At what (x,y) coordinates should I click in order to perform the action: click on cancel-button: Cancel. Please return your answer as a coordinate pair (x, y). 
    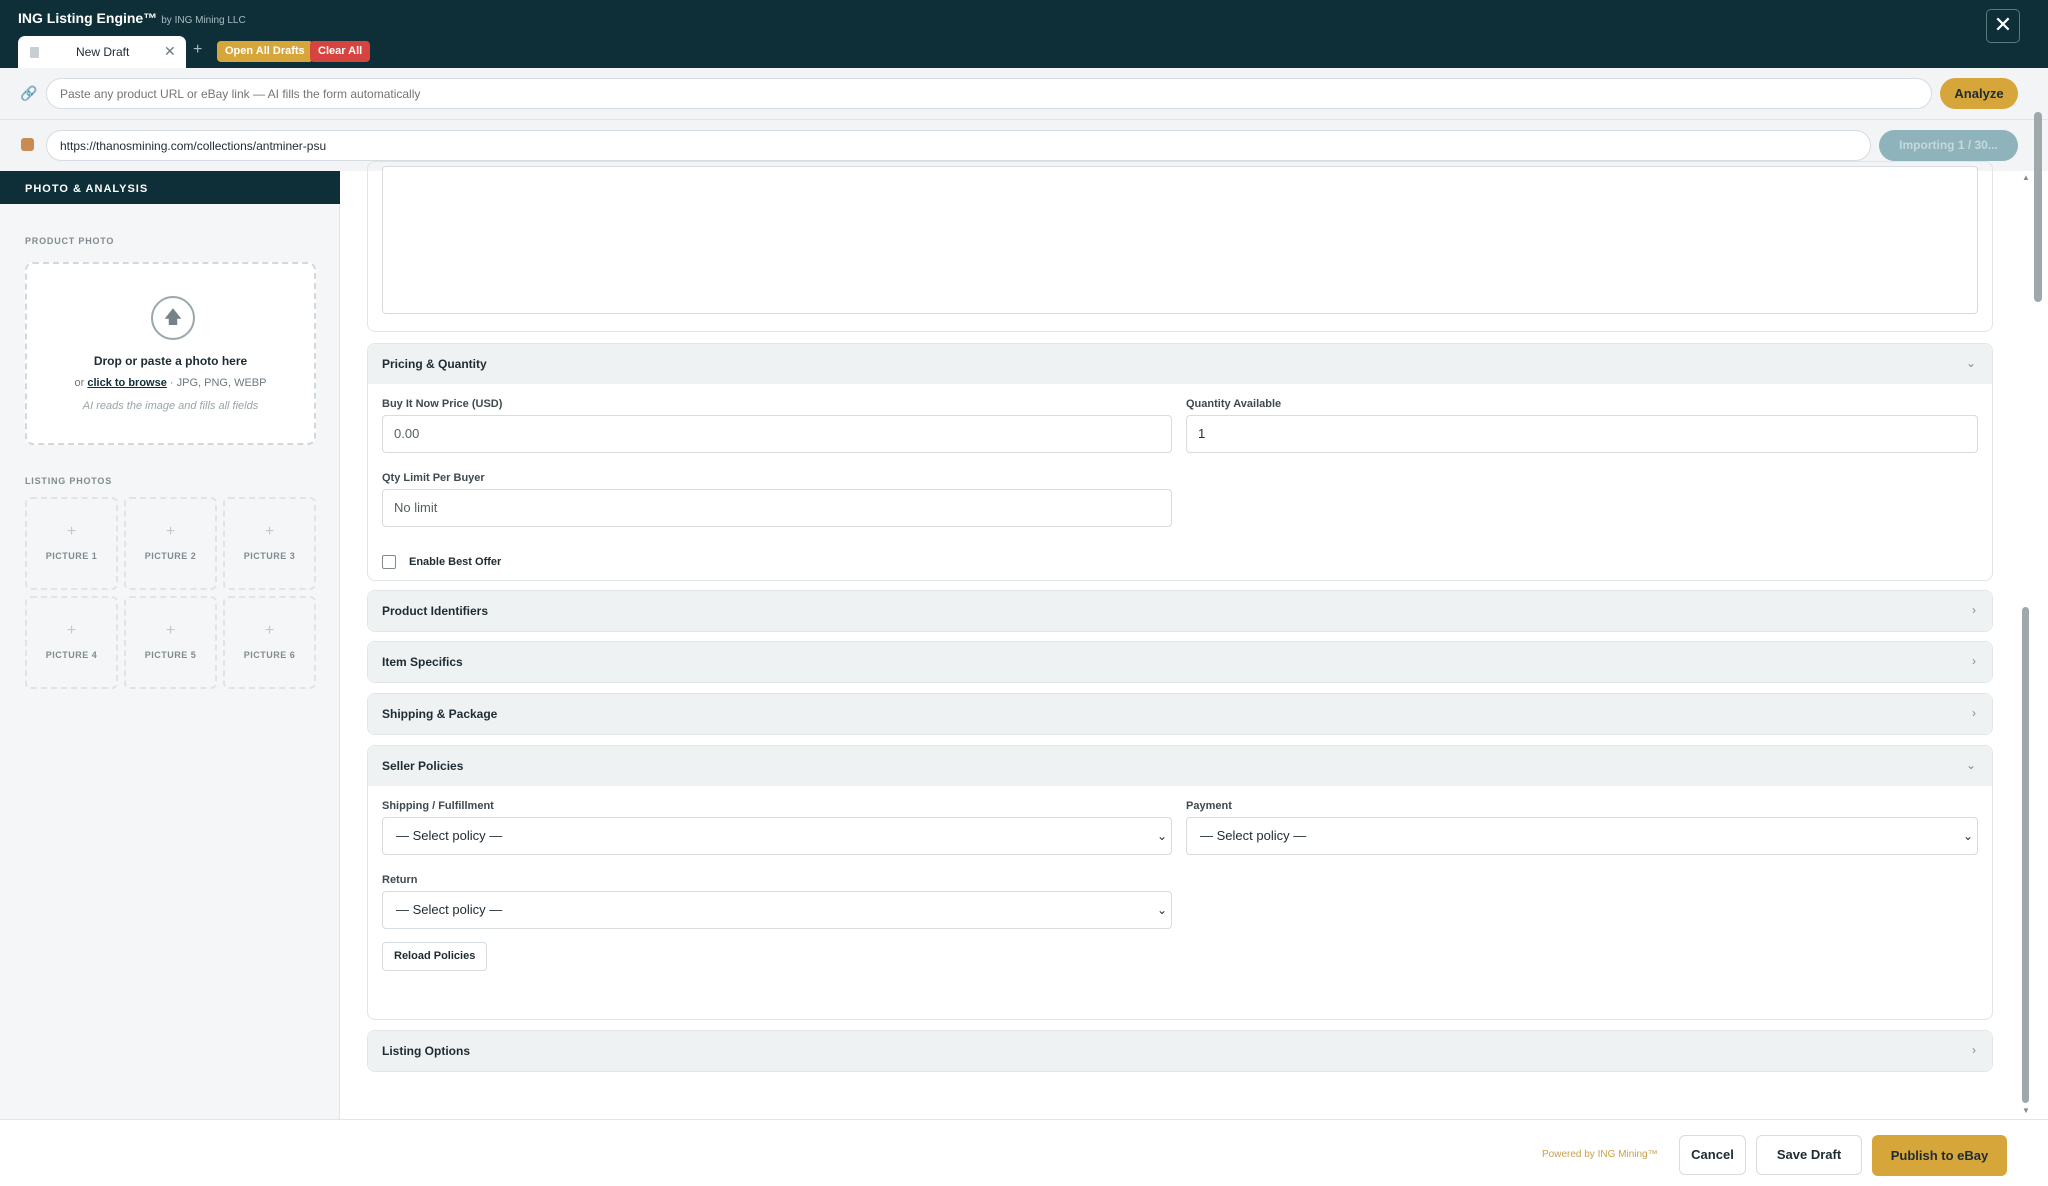
    Looking at the image, I should click on (1712, 1155).